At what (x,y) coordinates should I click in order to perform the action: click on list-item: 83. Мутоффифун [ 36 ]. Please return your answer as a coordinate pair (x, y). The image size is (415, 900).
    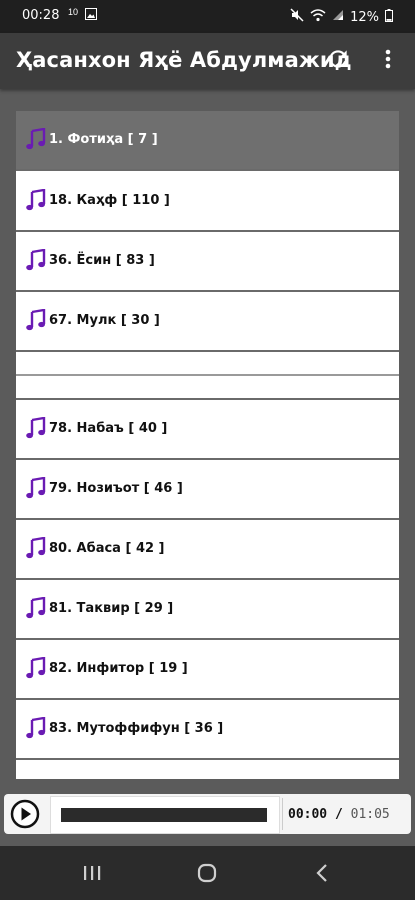
    Looking at the image, I should click on (207, 730).